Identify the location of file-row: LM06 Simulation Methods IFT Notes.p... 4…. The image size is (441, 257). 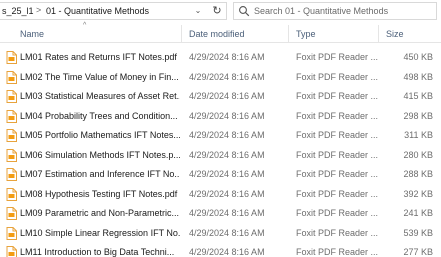
(220, 156).